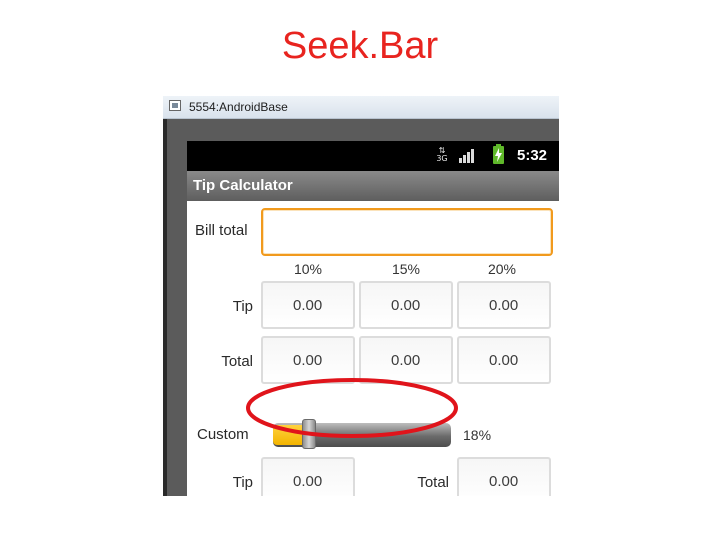 The width and height of the screenshot is (720, 540). I want to click on slide-title: Seek.Bar, so click(360, 46).